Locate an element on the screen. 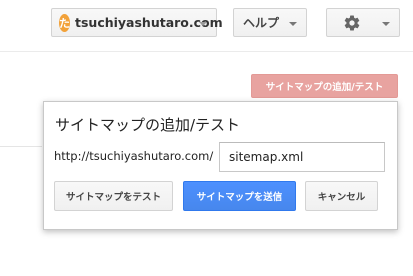 This screenshot has height=276, width=413. sitemap-path-input is located at coordinates (302, 157).